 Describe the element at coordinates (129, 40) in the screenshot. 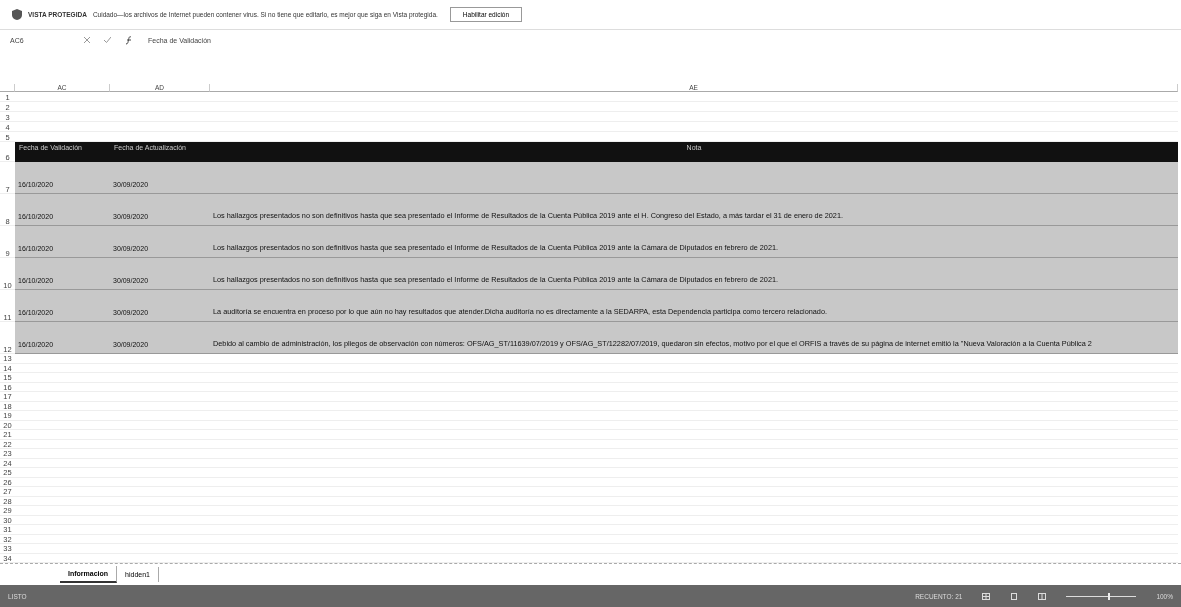

I see `function-icon` at that location.